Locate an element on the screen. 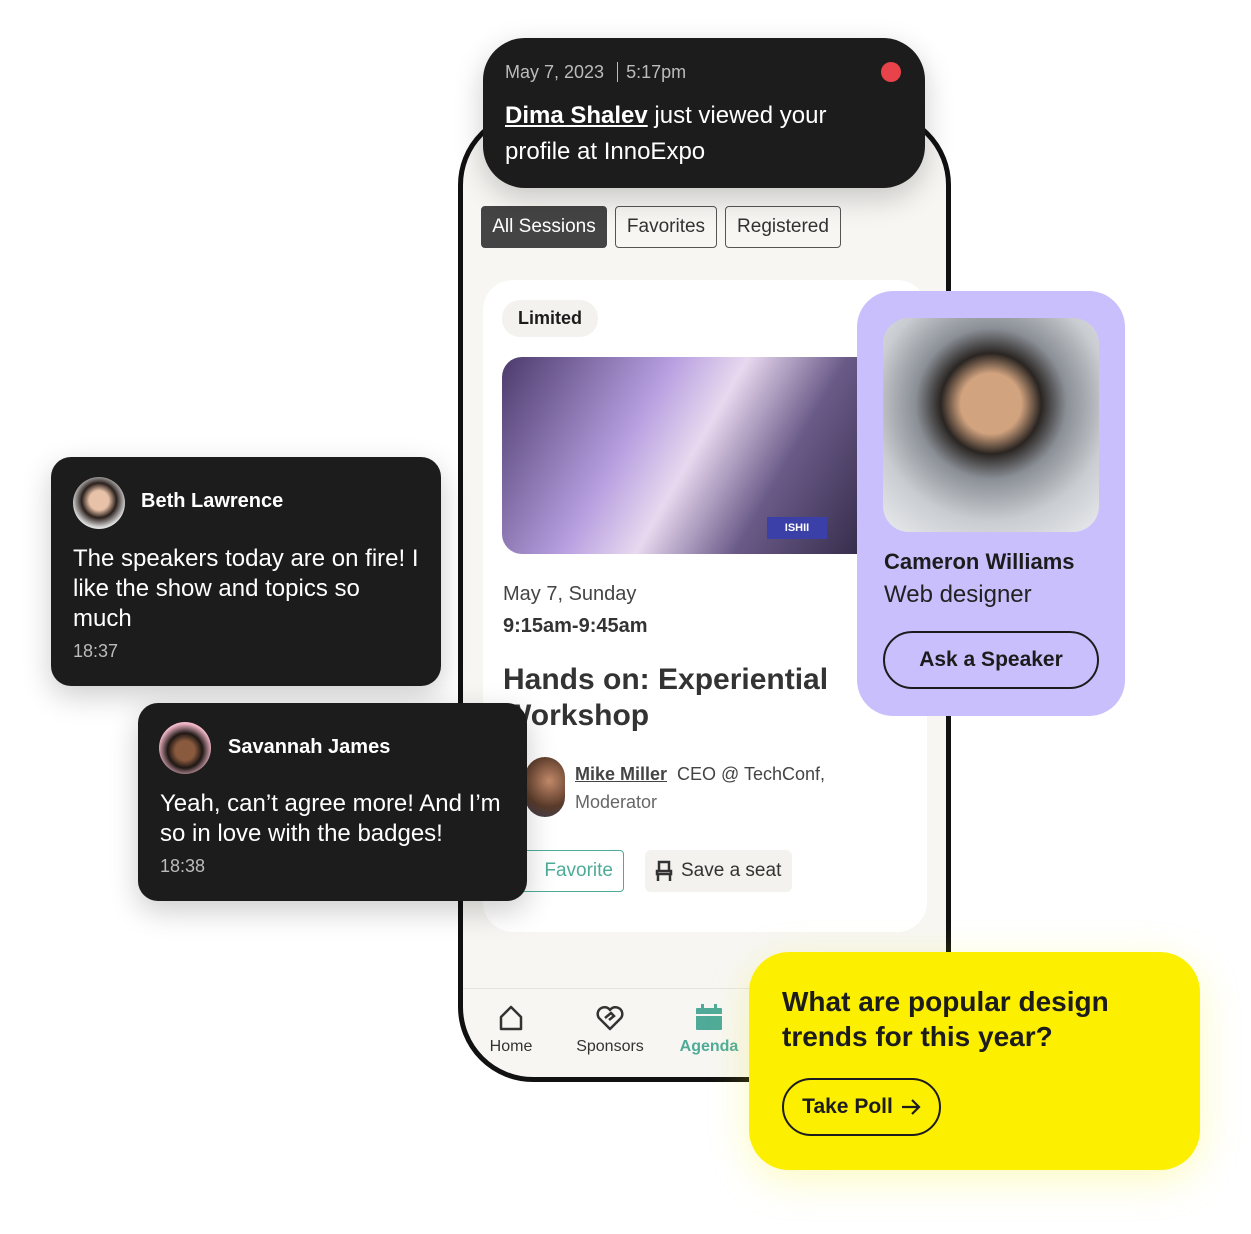 This screenshot has height=1234, width=1251. speaker-name-link: Mike Miller is located at coordinates (621, 774).